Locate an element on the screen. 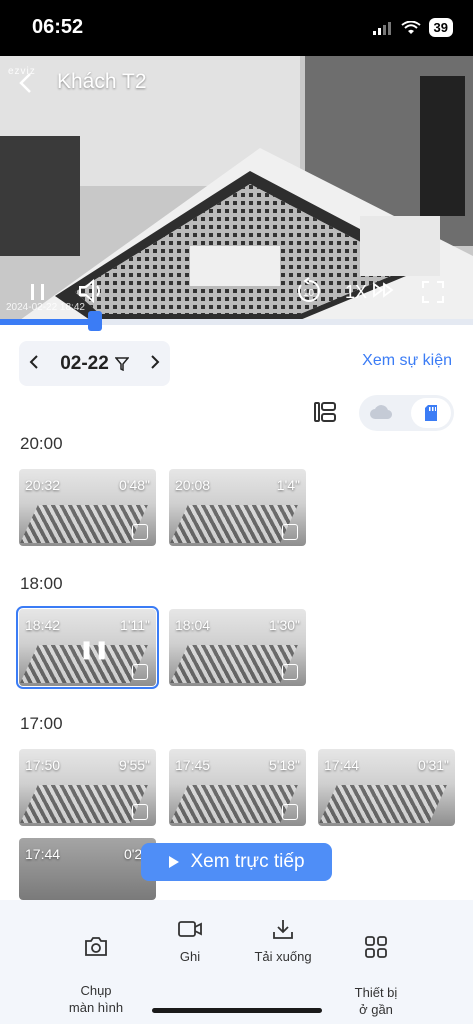 The width and height of the screenshot is (473, 1024). clip-time: 18:42 is located at coordinates (43, 625).